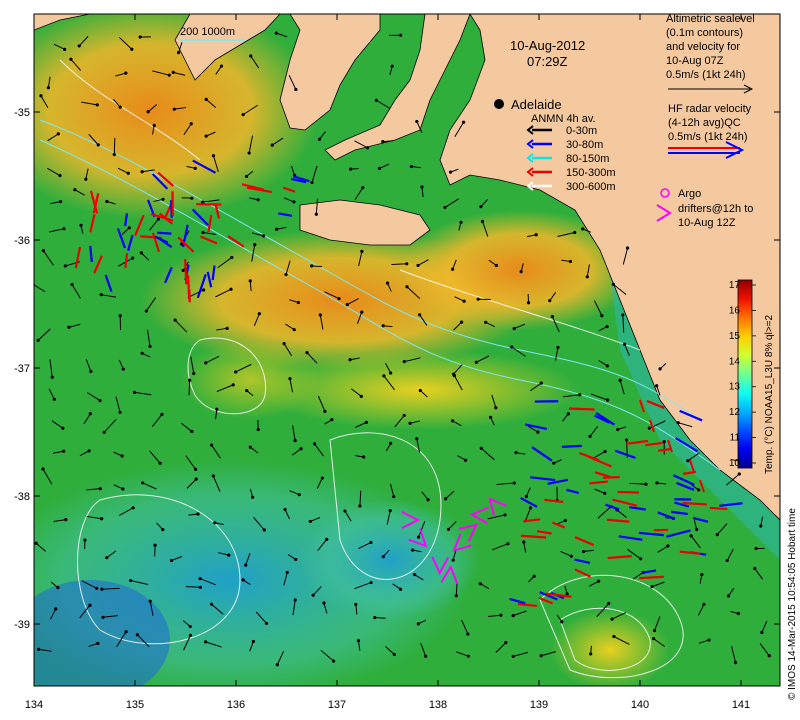 This screenshot has width=800, height=720. I want to click on hf-legend-line-3: 0.5m/s (1kt 24h), so click(707, 137).